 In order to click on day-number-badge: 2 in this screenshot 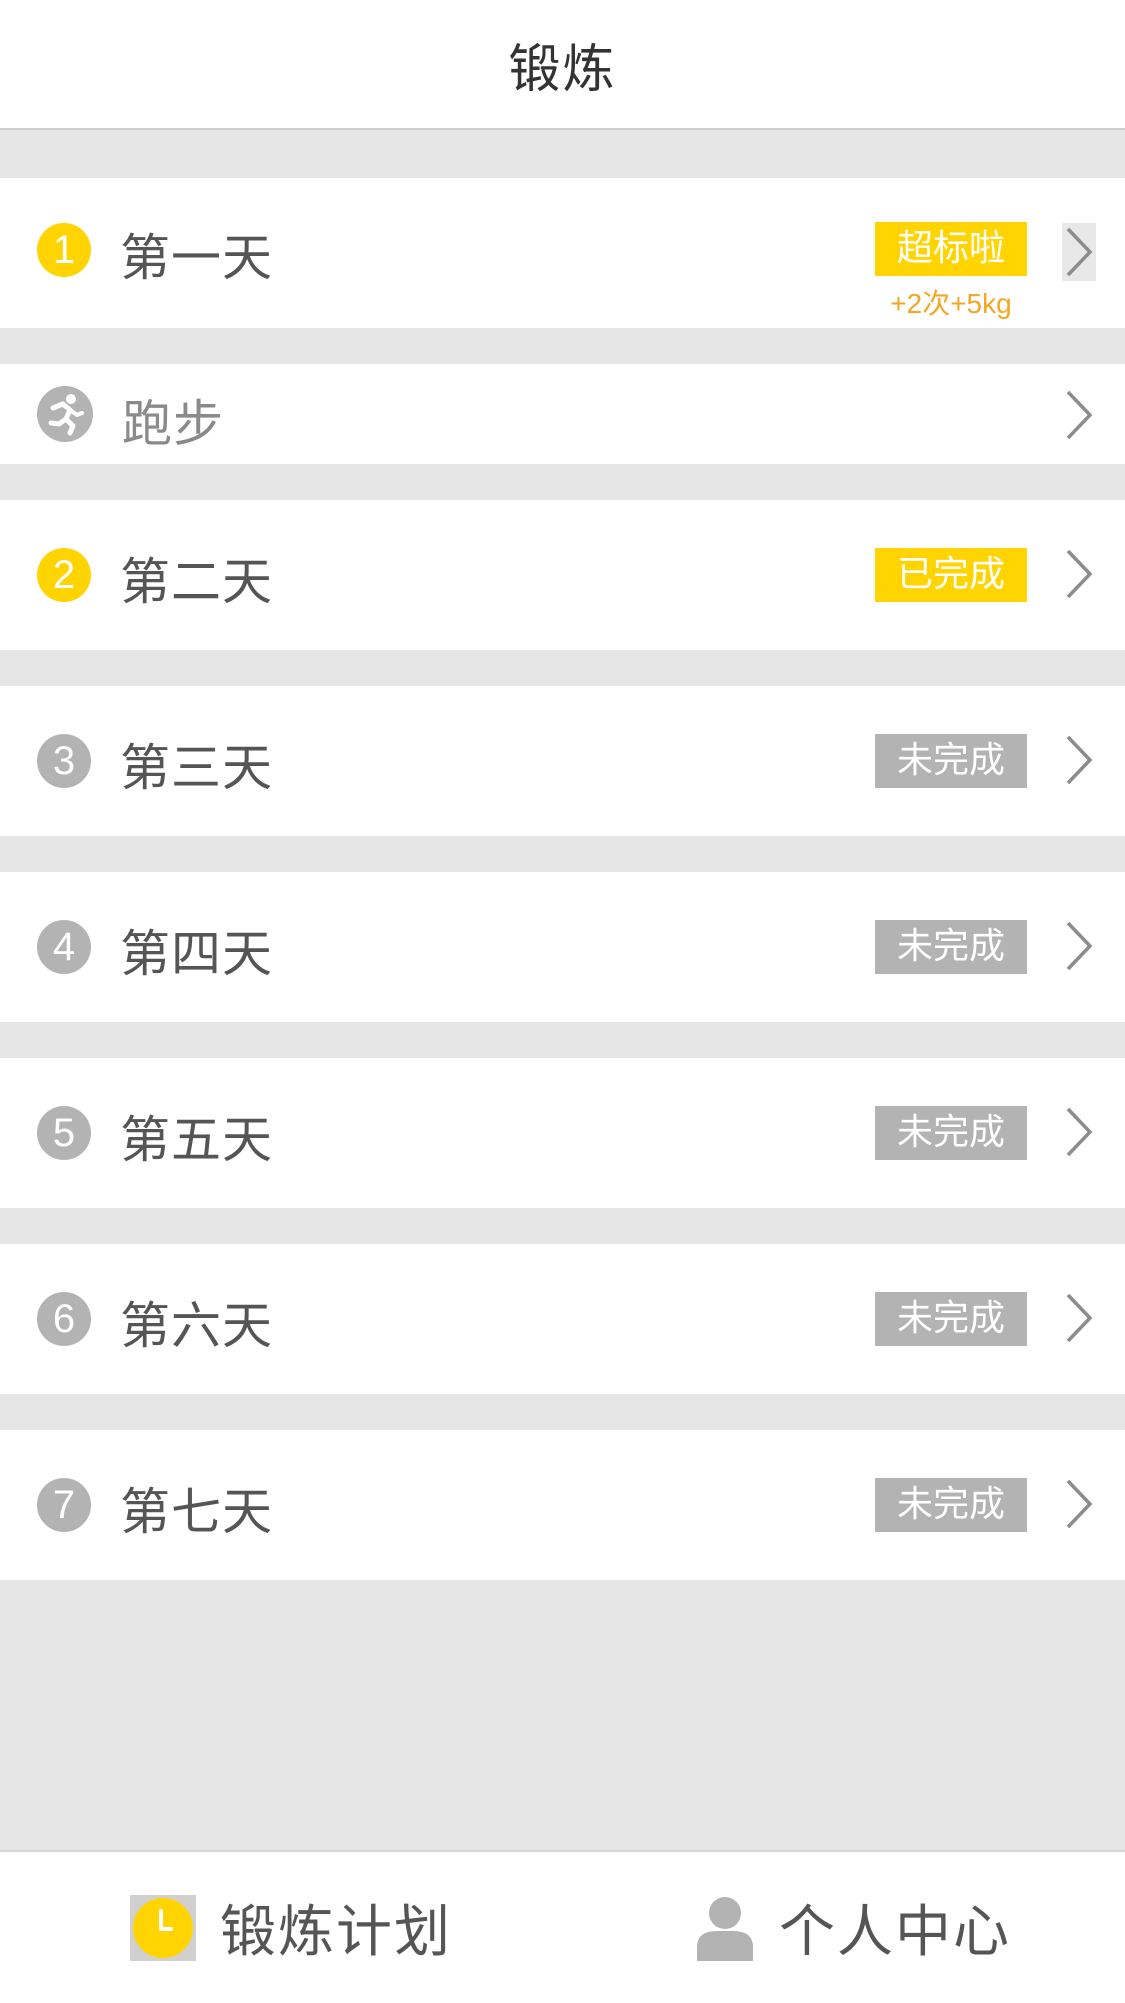, I will do `click(64, 575)`.